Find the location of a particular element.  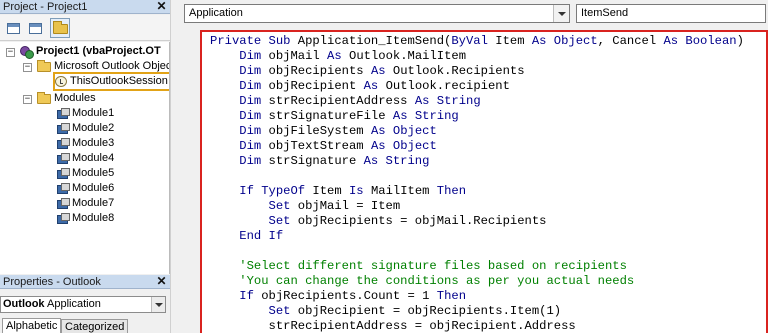

code-token: objTextStream is located at coordinates (319, 146).